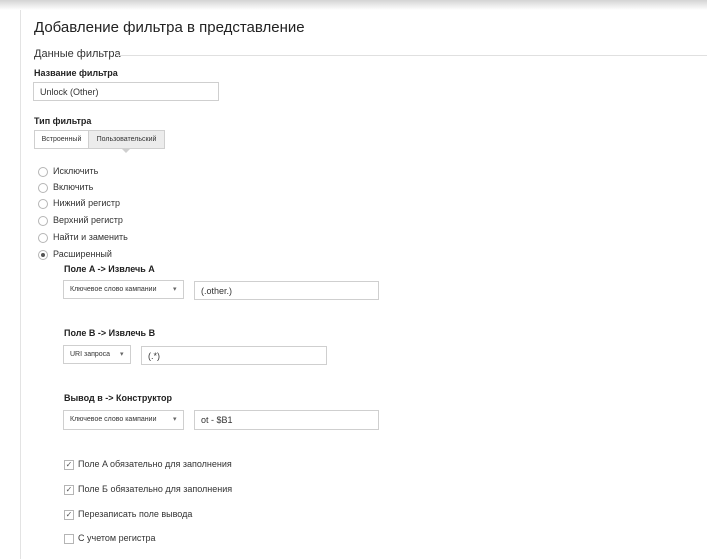  I want to click on field-b-label: Поле B -> Извлечь B, so click(110, 333).